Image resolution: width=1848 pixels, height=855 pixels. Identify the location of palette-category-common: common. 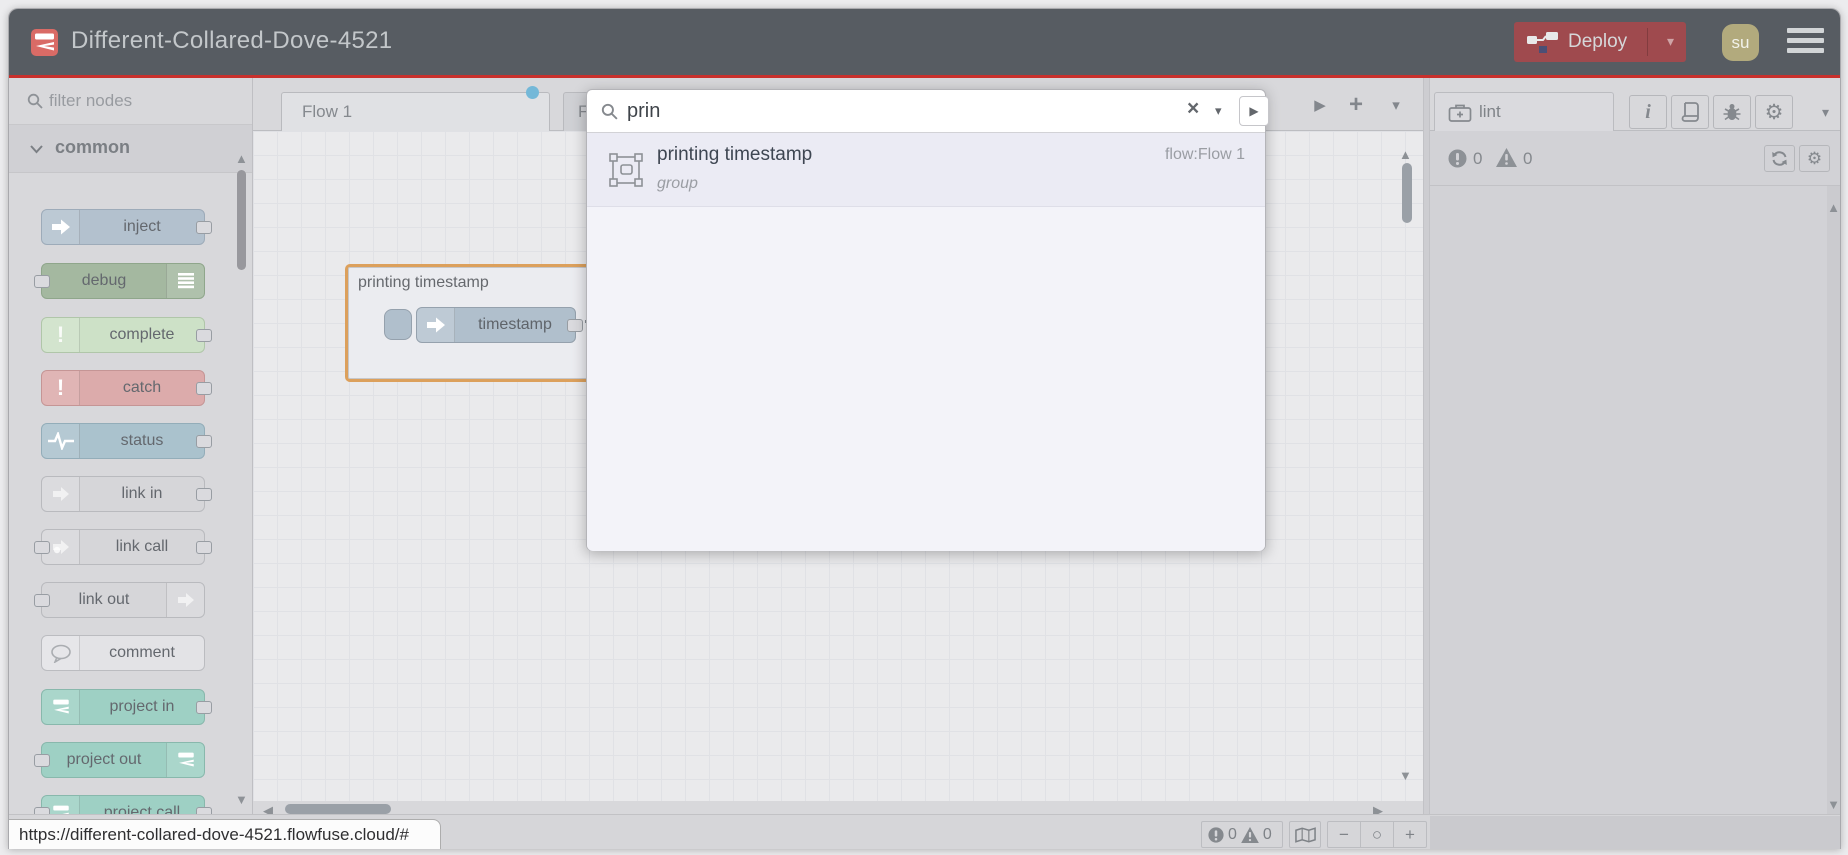
(130, 149).